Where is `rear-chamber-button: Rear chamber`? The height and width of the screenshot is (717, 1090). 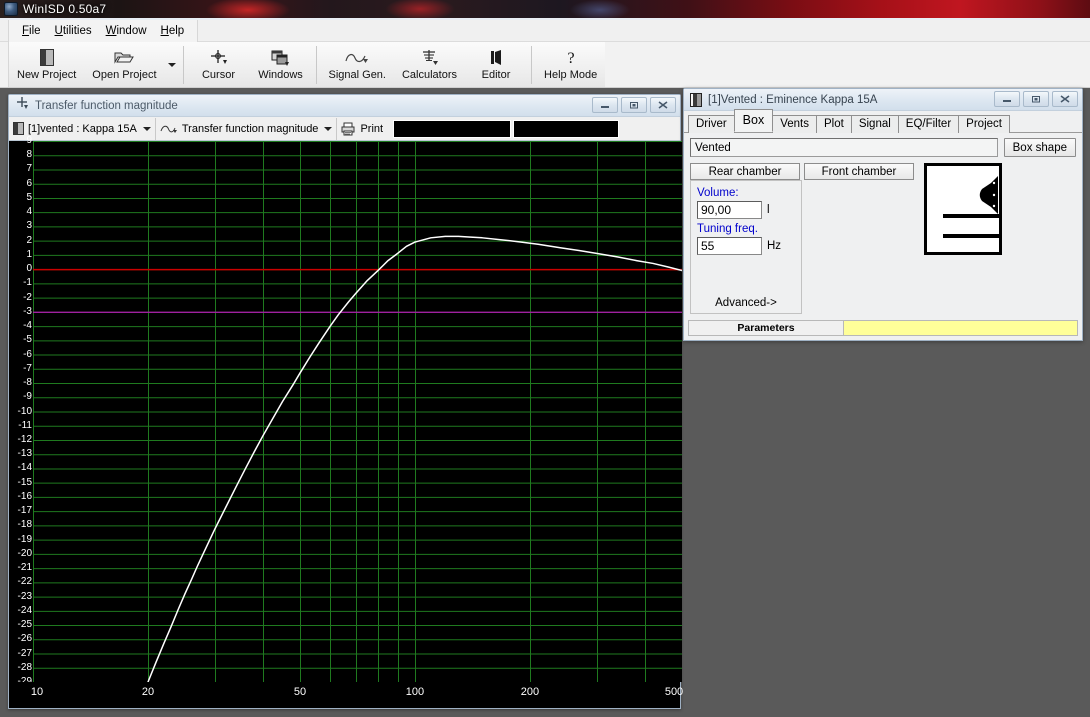
rear-chamber-button: Rear chamber is located at coordinates (745, 171).